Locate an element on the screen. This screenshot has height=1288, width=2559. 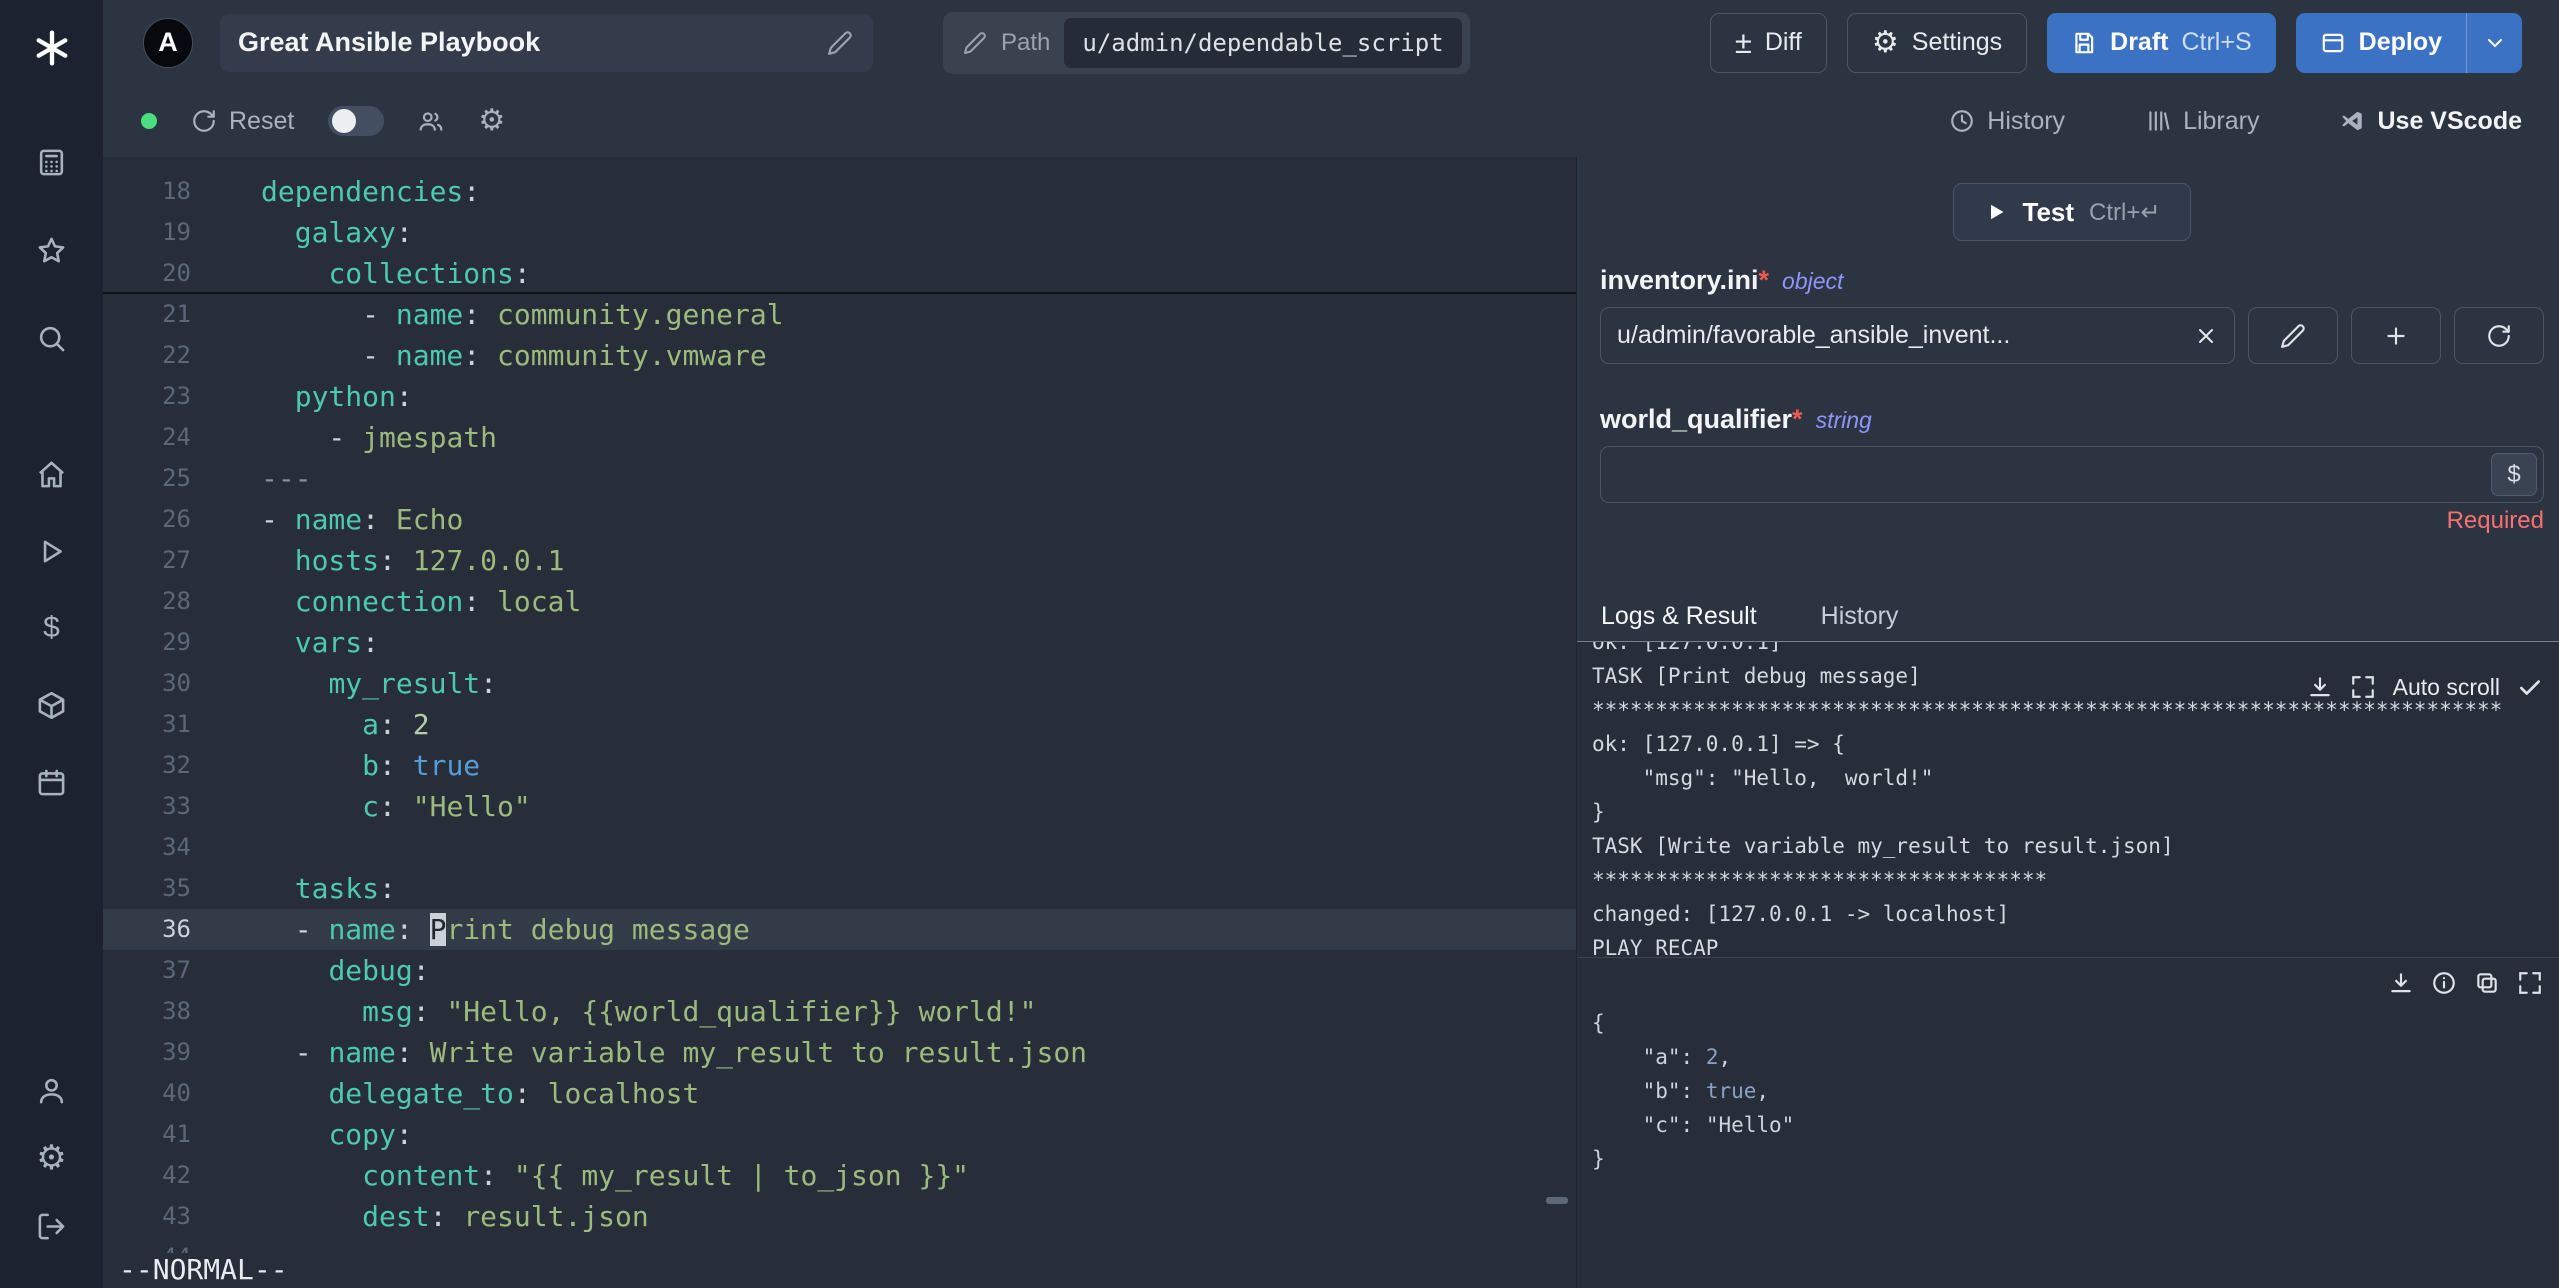
sidebar-item-account is located at coordinates (52, 1090).